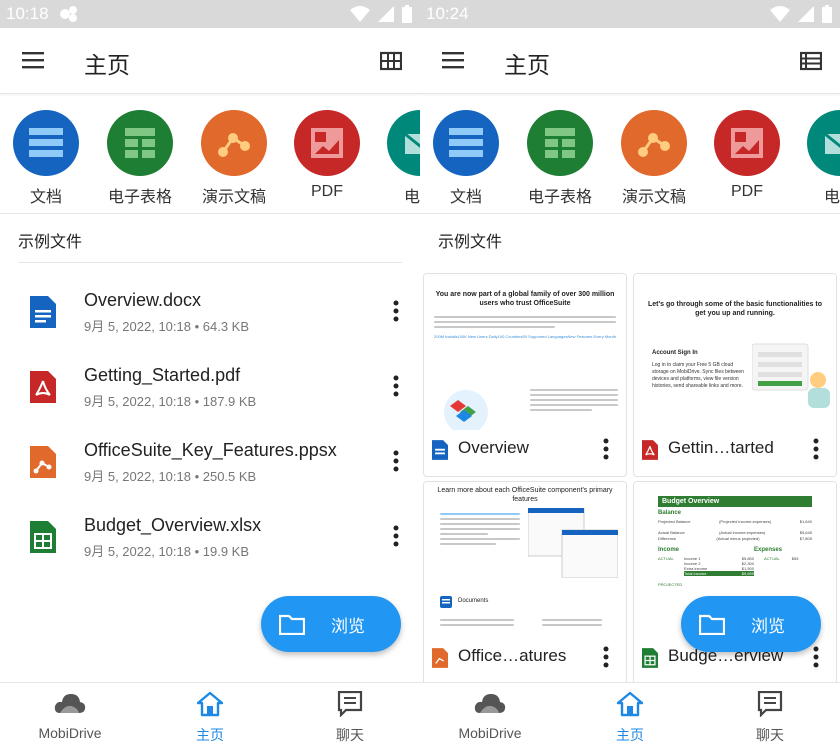 This screenshot has height=747, width=840. What do you see at coordinates (674, 521) in the screenshot?
I see `budget-label: Projected Balance` at bounding box center [674, 521].